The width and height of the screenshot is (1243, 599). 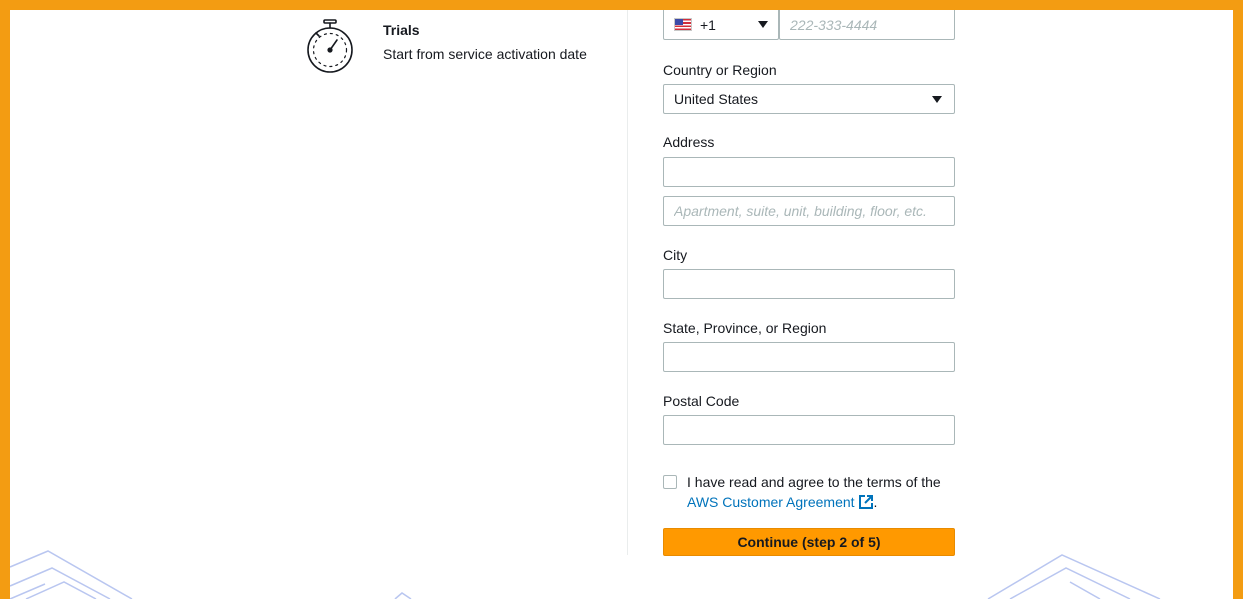 I want to click on external-link-icon, so click(x=865, y=502).